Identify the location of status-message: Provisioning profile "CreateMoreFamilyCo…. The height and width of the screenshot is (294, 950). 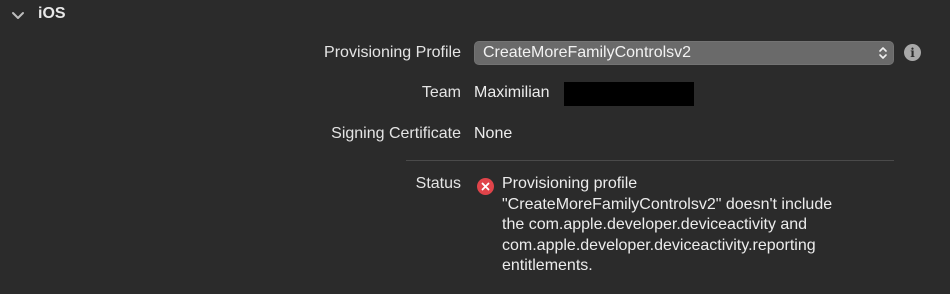
(667, 224).